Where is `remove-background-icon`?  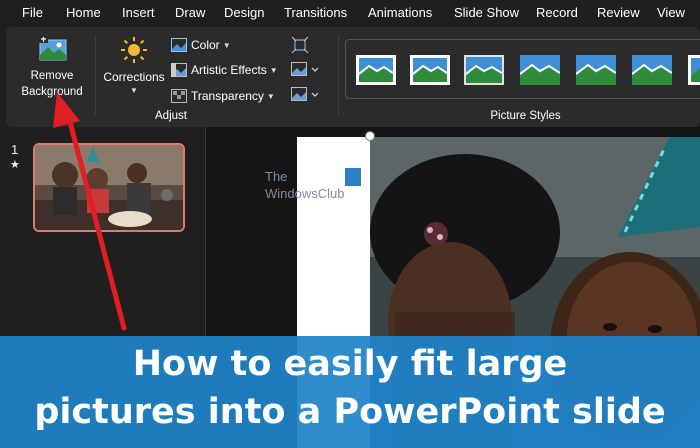
remove-background-icon is located at coordinates (53, 51).